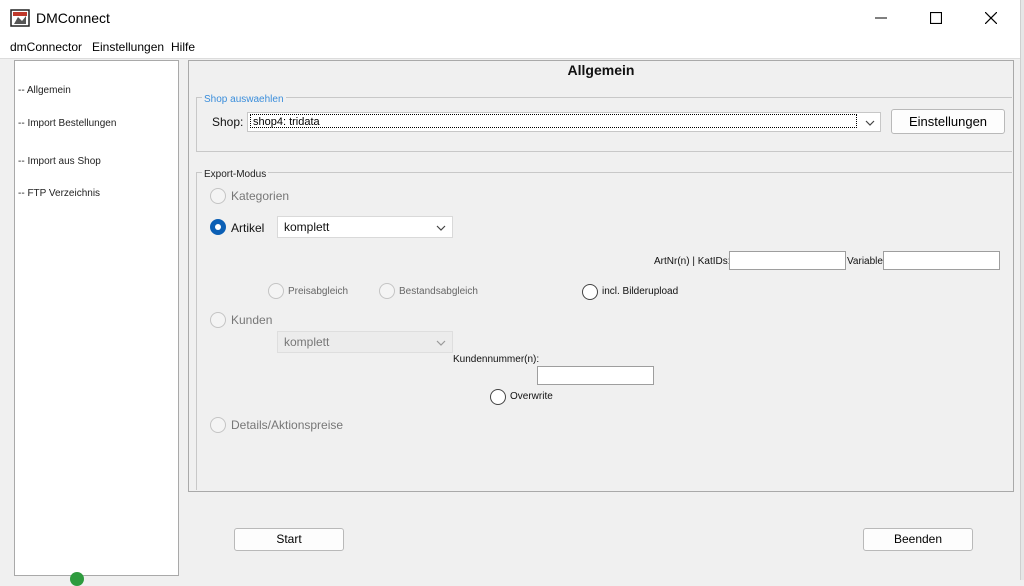  I want to click on kunden-radio, so click(218, 320).